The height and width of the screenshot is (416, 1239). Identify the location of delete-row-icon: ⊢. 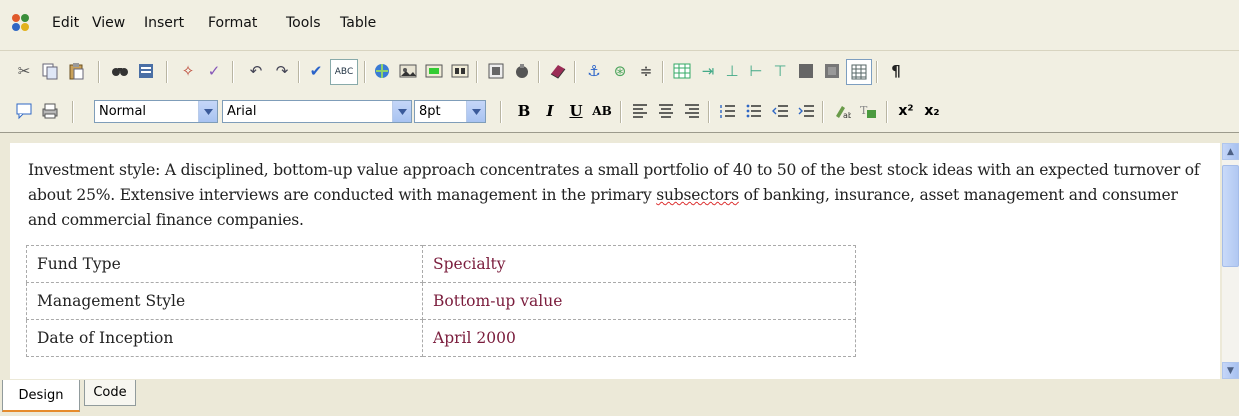
(756, 71).